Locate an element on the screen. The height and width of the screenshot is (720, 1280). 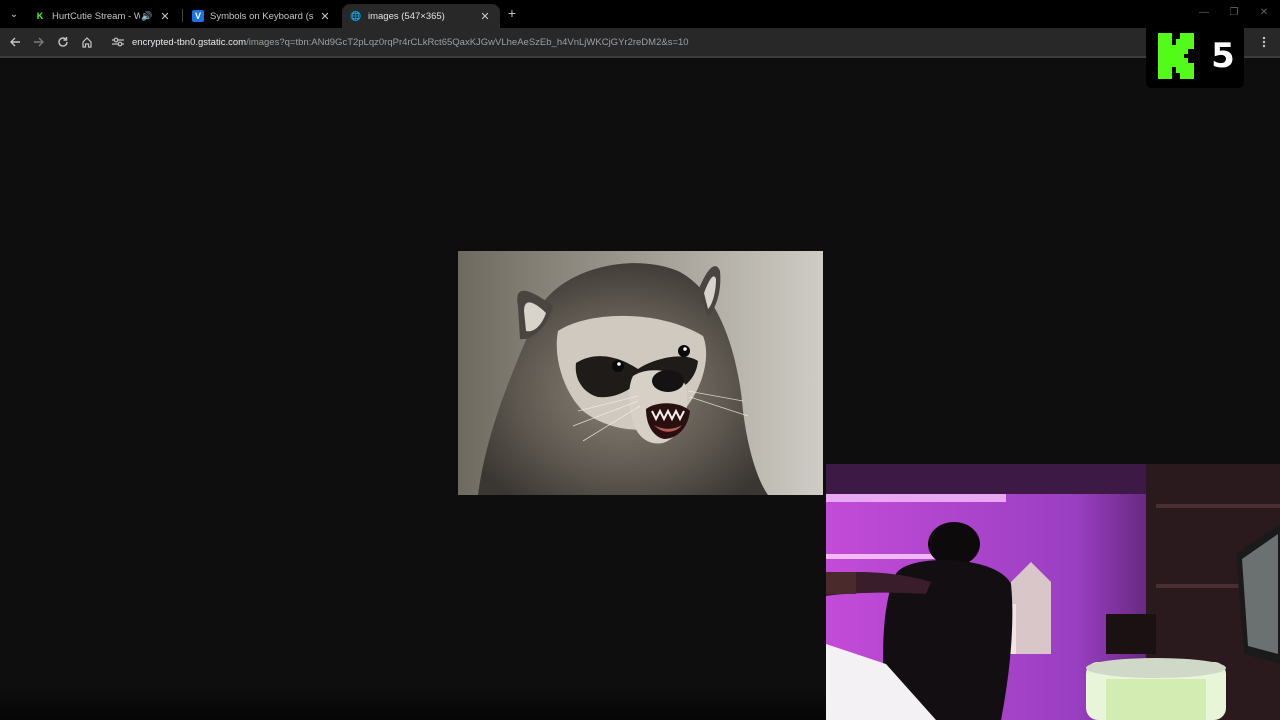
kick-counter: 5 is located at coordinates (1223, 56).